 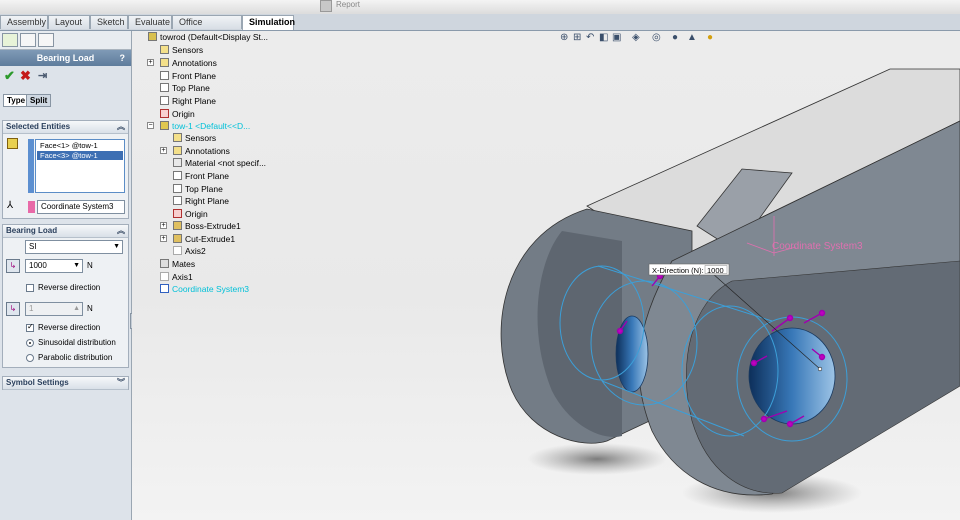 I want to click on apply-scene-icon: ▲, so click(x=692, y=37).